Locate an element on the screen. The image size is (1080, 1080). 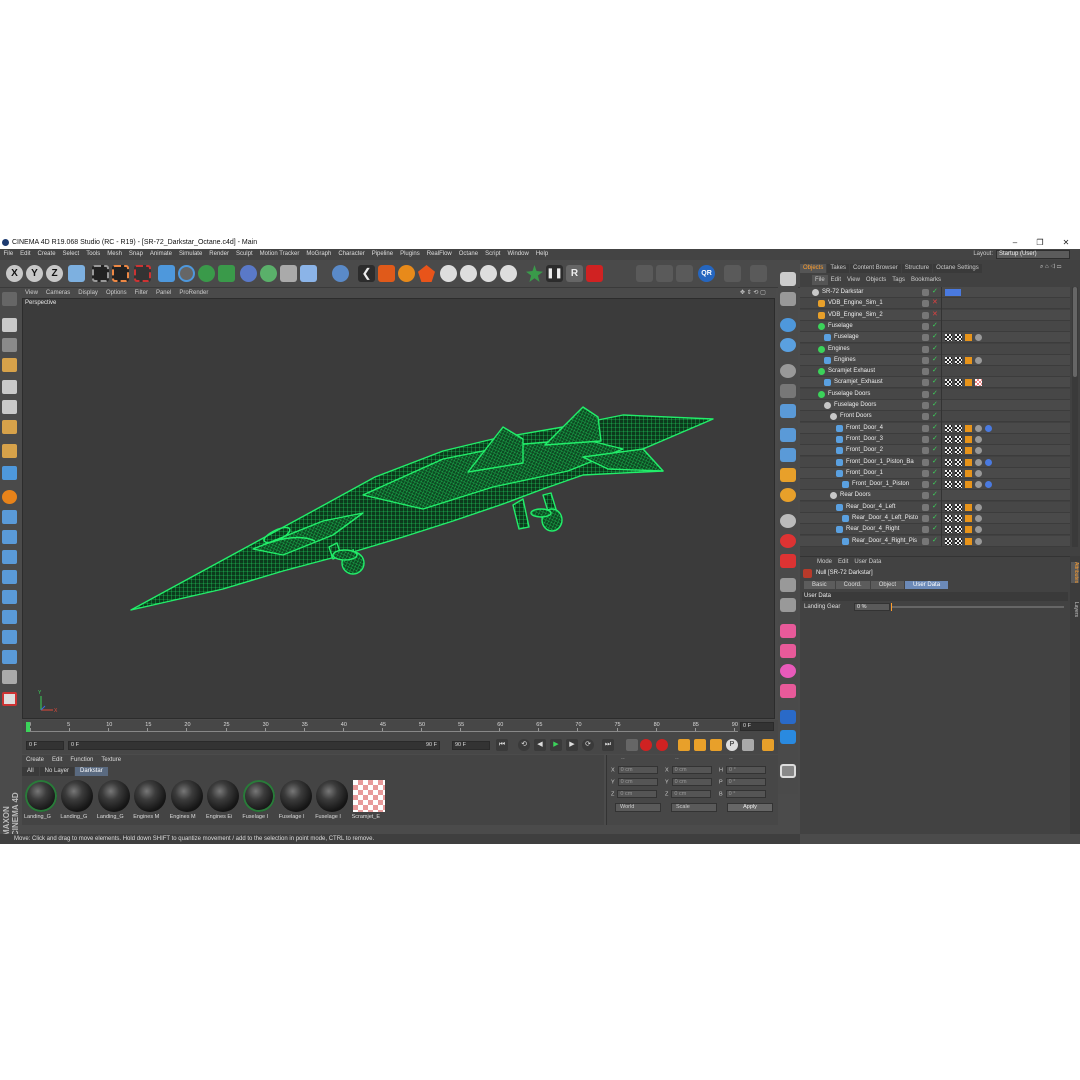
tweak-mode-icon is located at coordinates (9, 497).